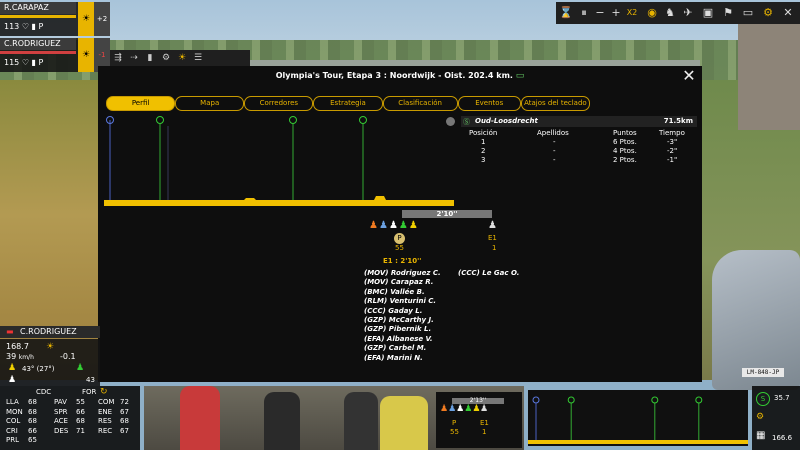 This screenshot has width=800, height=450. What do you see at coordinates (483, 142) in the screenshot?
I see `table-cell: 1` at bounding box center [483, 142].